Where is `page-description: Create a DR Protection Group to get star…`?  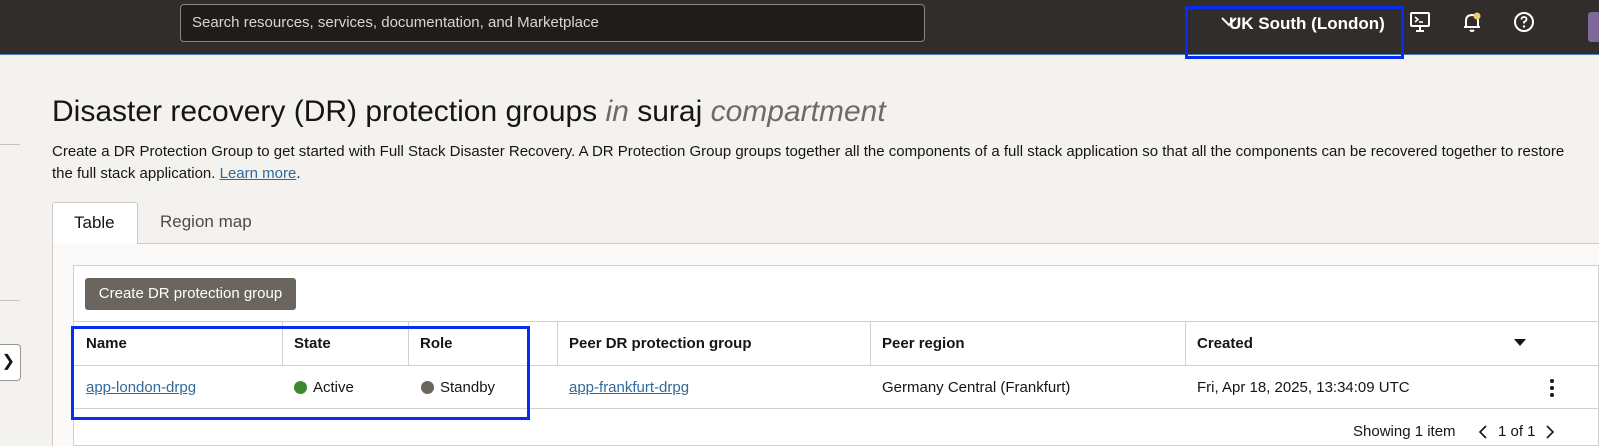 page-description: Create a DR Protection Group to get star… is located at coordinates (812, 163).